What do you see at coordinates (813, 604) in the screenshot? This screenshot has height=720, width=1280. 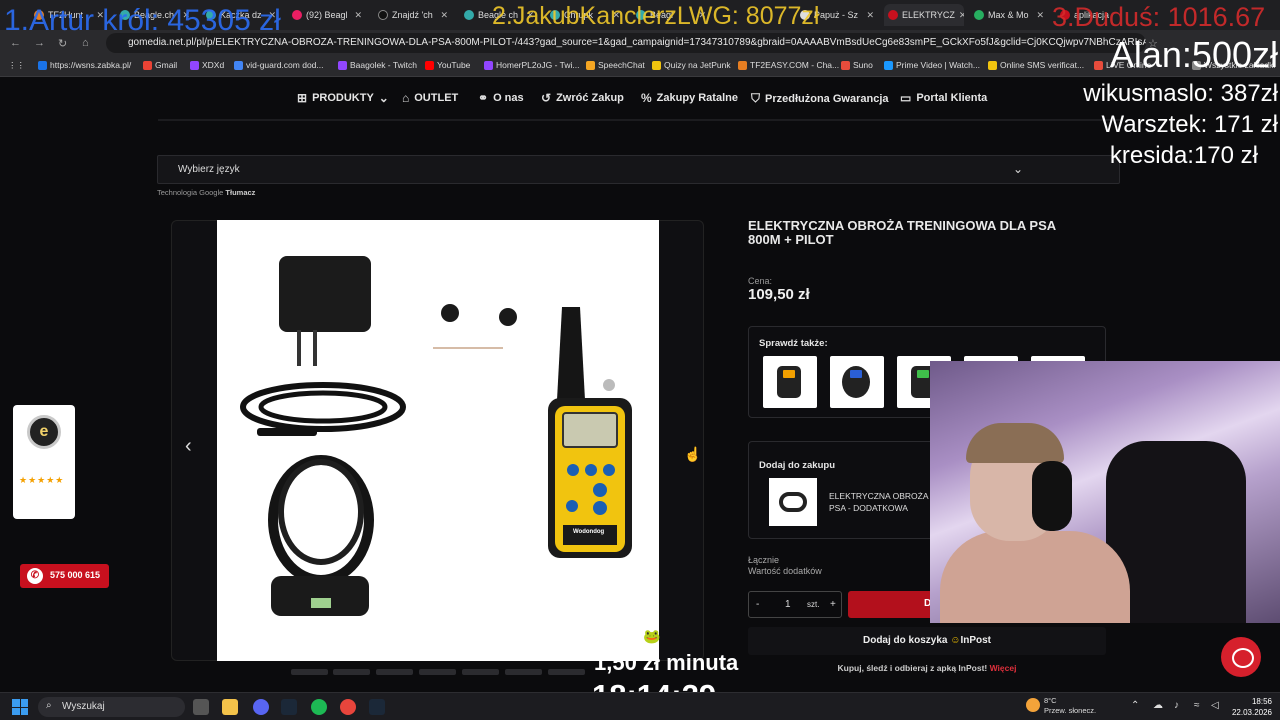 I see `qty-unit: szt.` at bounding box center [813, 604].